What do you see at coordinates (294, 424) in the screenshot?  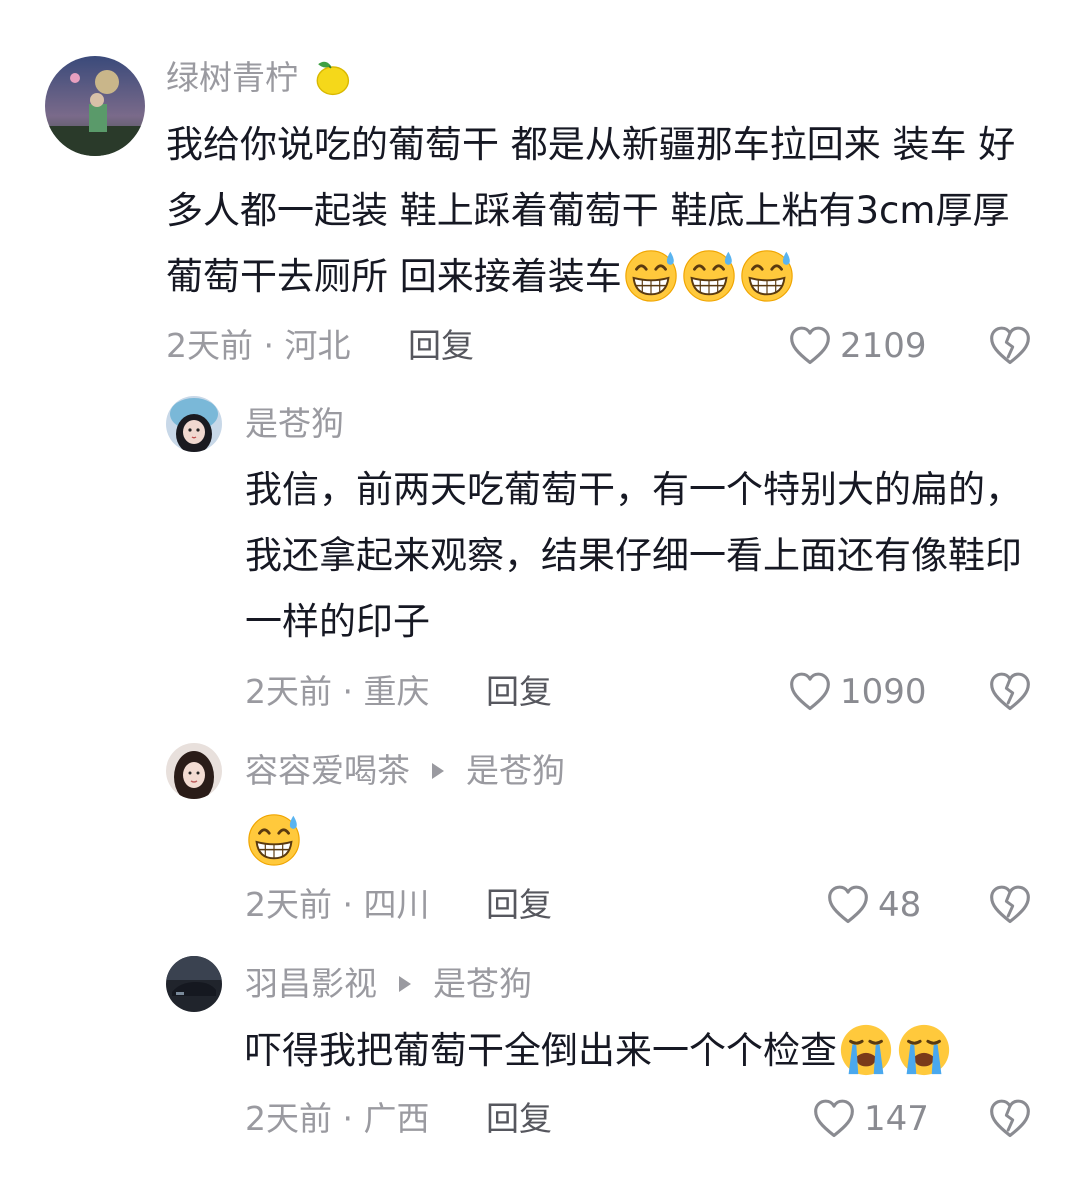 I see `comment-username: 是苍狗` at bounding box center [294, 424].